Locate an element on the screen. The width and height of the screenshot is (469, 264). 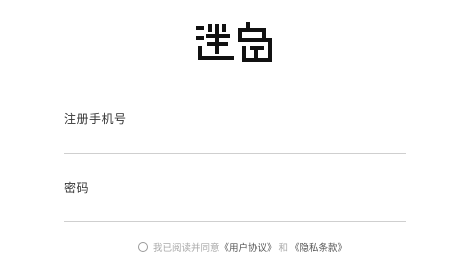
privacy-policy-link: 《隐私条款》 is located at coordinates (318, 247).